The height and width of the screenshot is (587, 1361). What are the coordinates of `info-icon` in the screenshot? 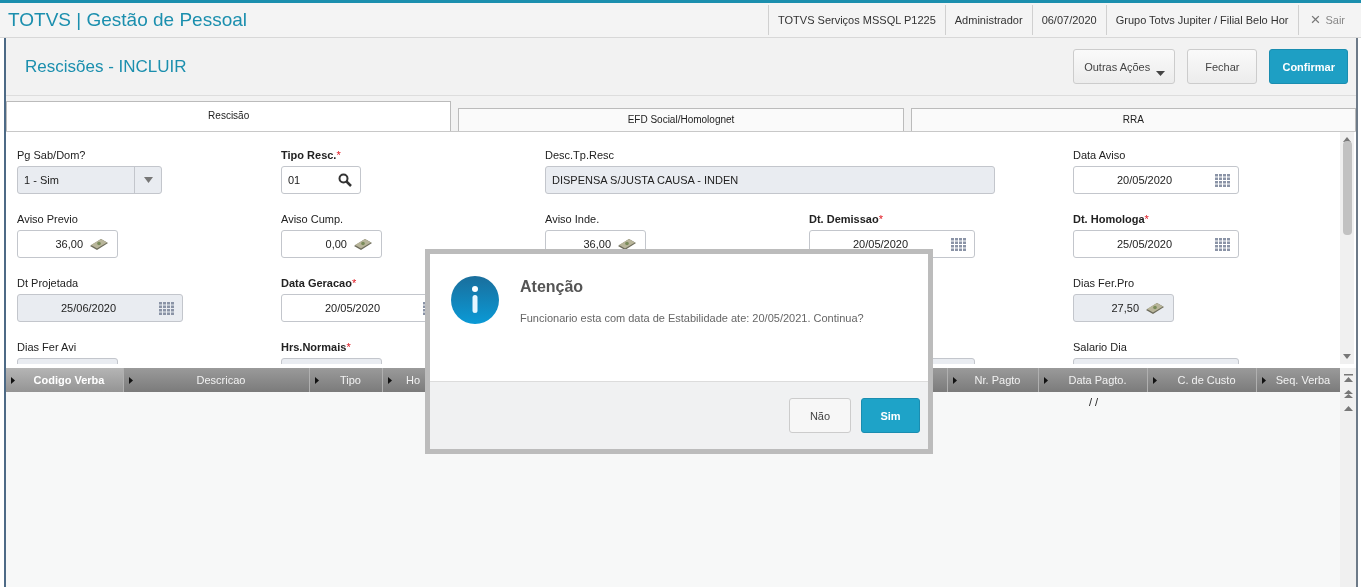 It's located at (475, 300).